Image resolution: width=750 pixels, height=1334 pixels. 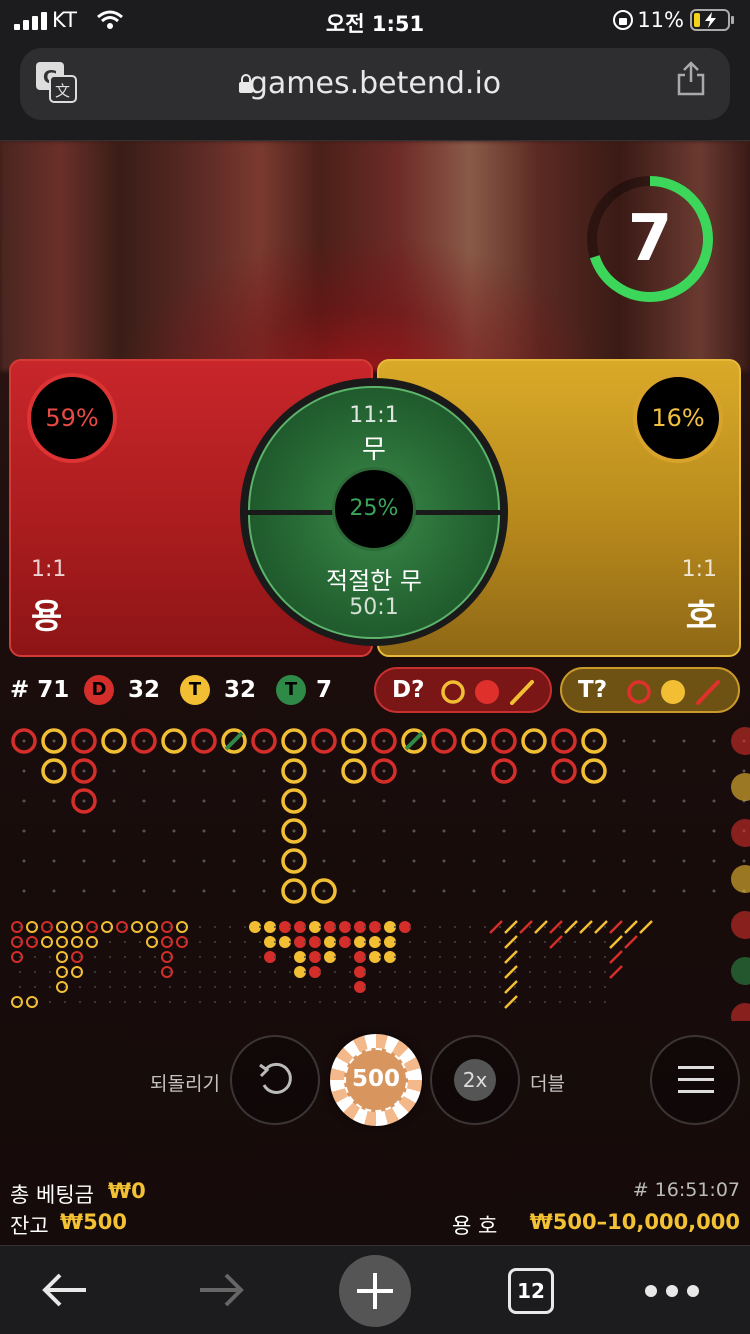 I want to click on url-text: games.betend.io, so click(x=375, y=83).